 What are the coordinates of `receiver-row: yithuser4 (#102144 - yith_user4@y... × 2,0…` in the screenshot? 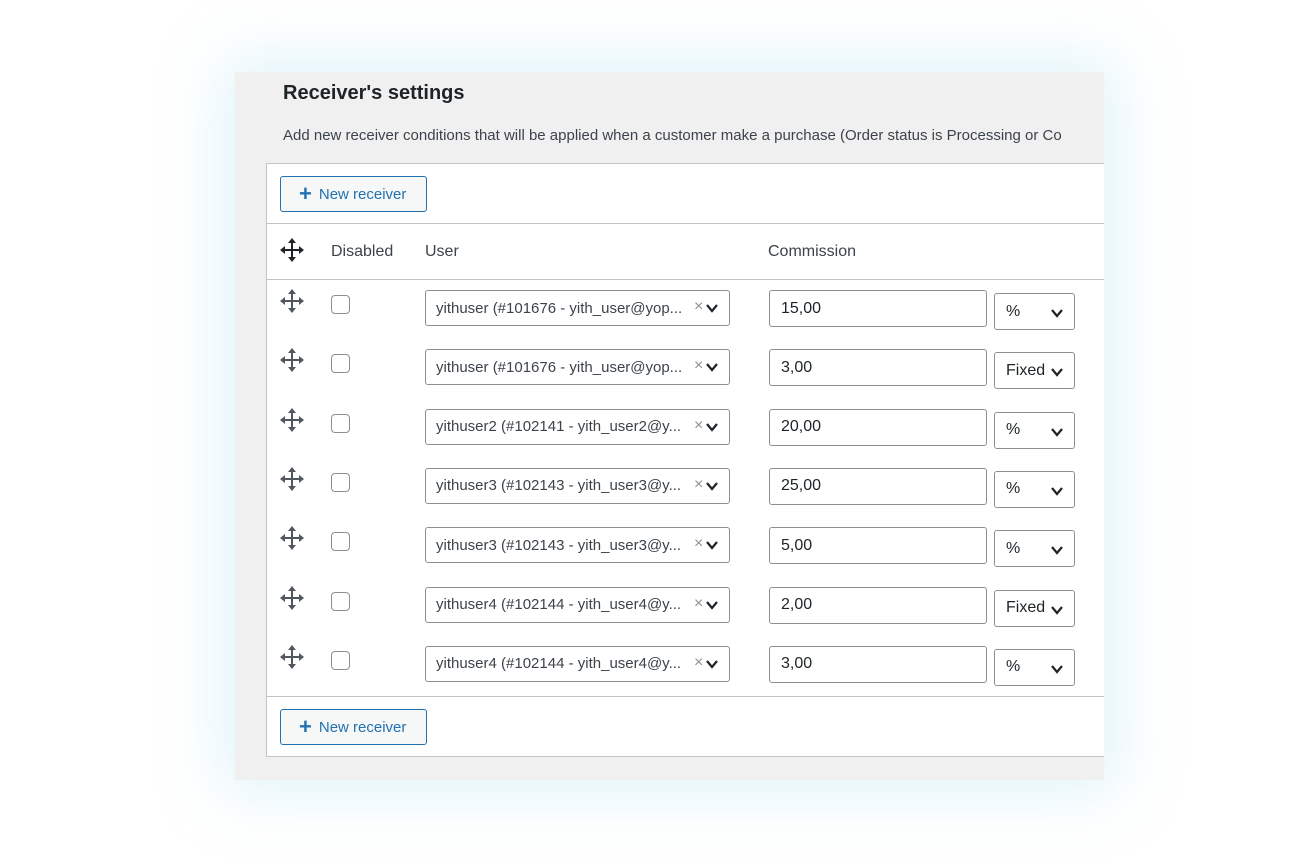 It's located at (685, 609).